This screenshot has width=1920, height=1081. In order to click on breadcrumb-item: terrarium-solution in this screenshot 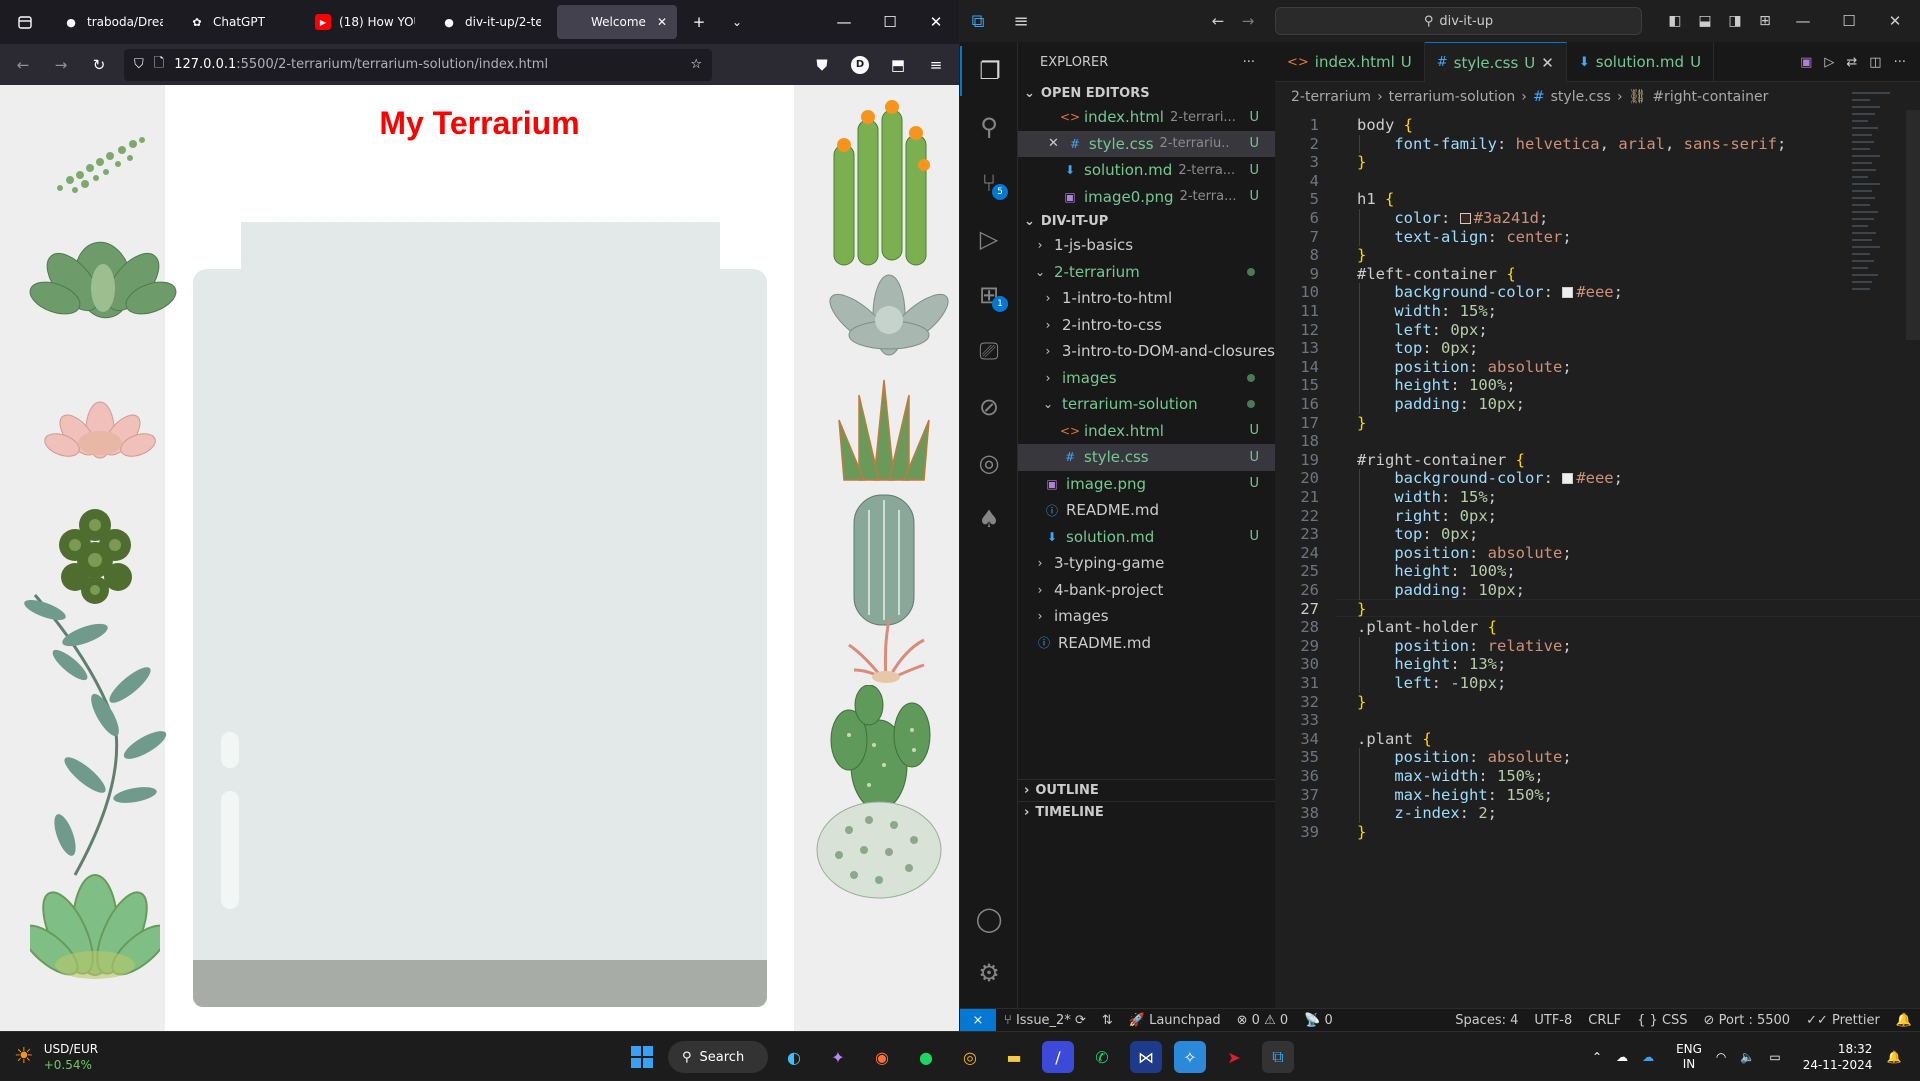, I will do `click(1452, 97)`.